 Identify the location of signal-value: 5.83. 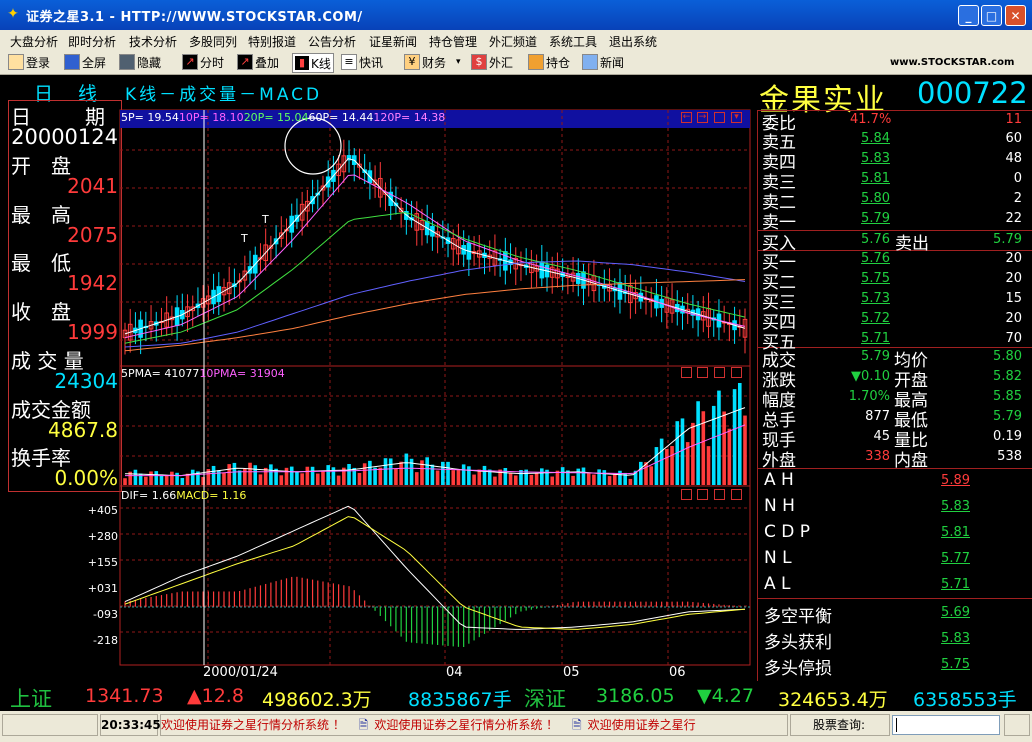
(950, 638).